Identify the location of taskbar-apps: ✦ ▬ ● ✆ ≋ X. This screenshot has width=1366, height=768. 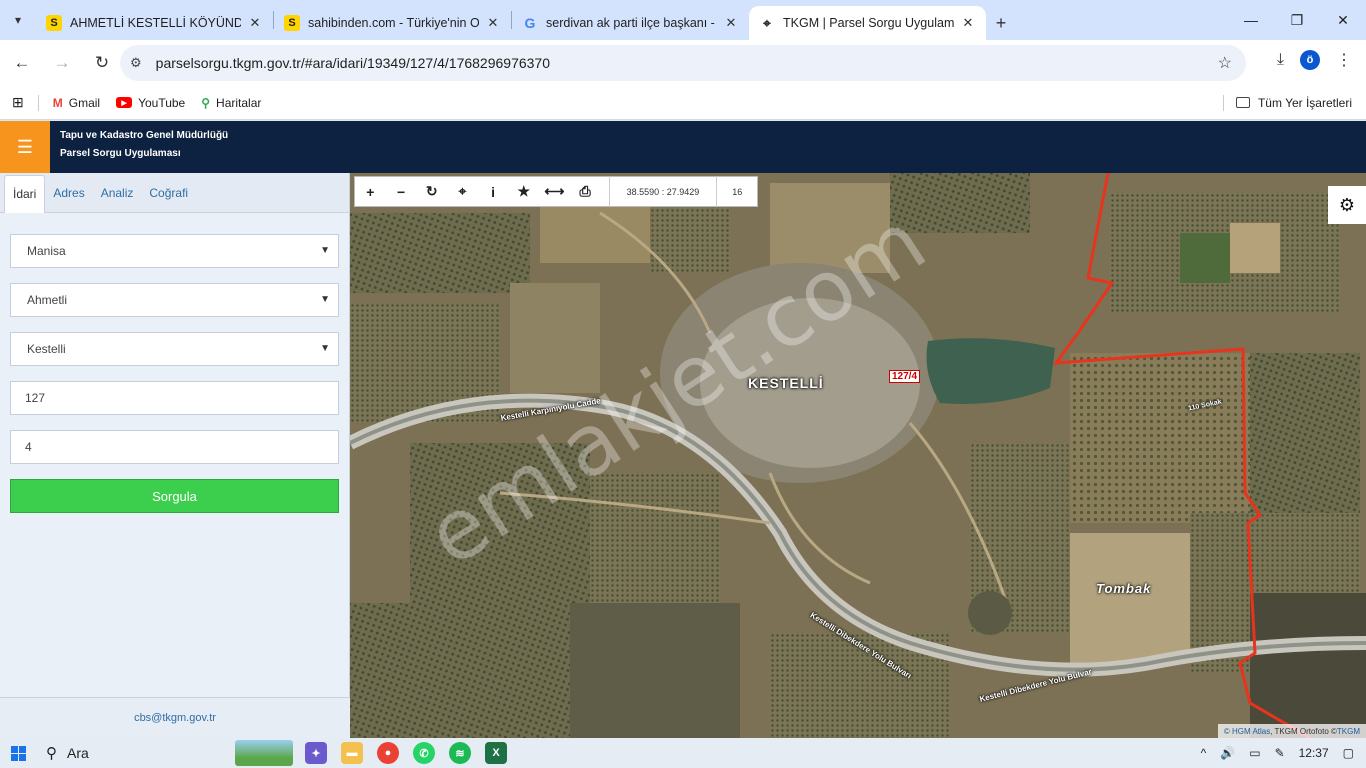
(406, 753).